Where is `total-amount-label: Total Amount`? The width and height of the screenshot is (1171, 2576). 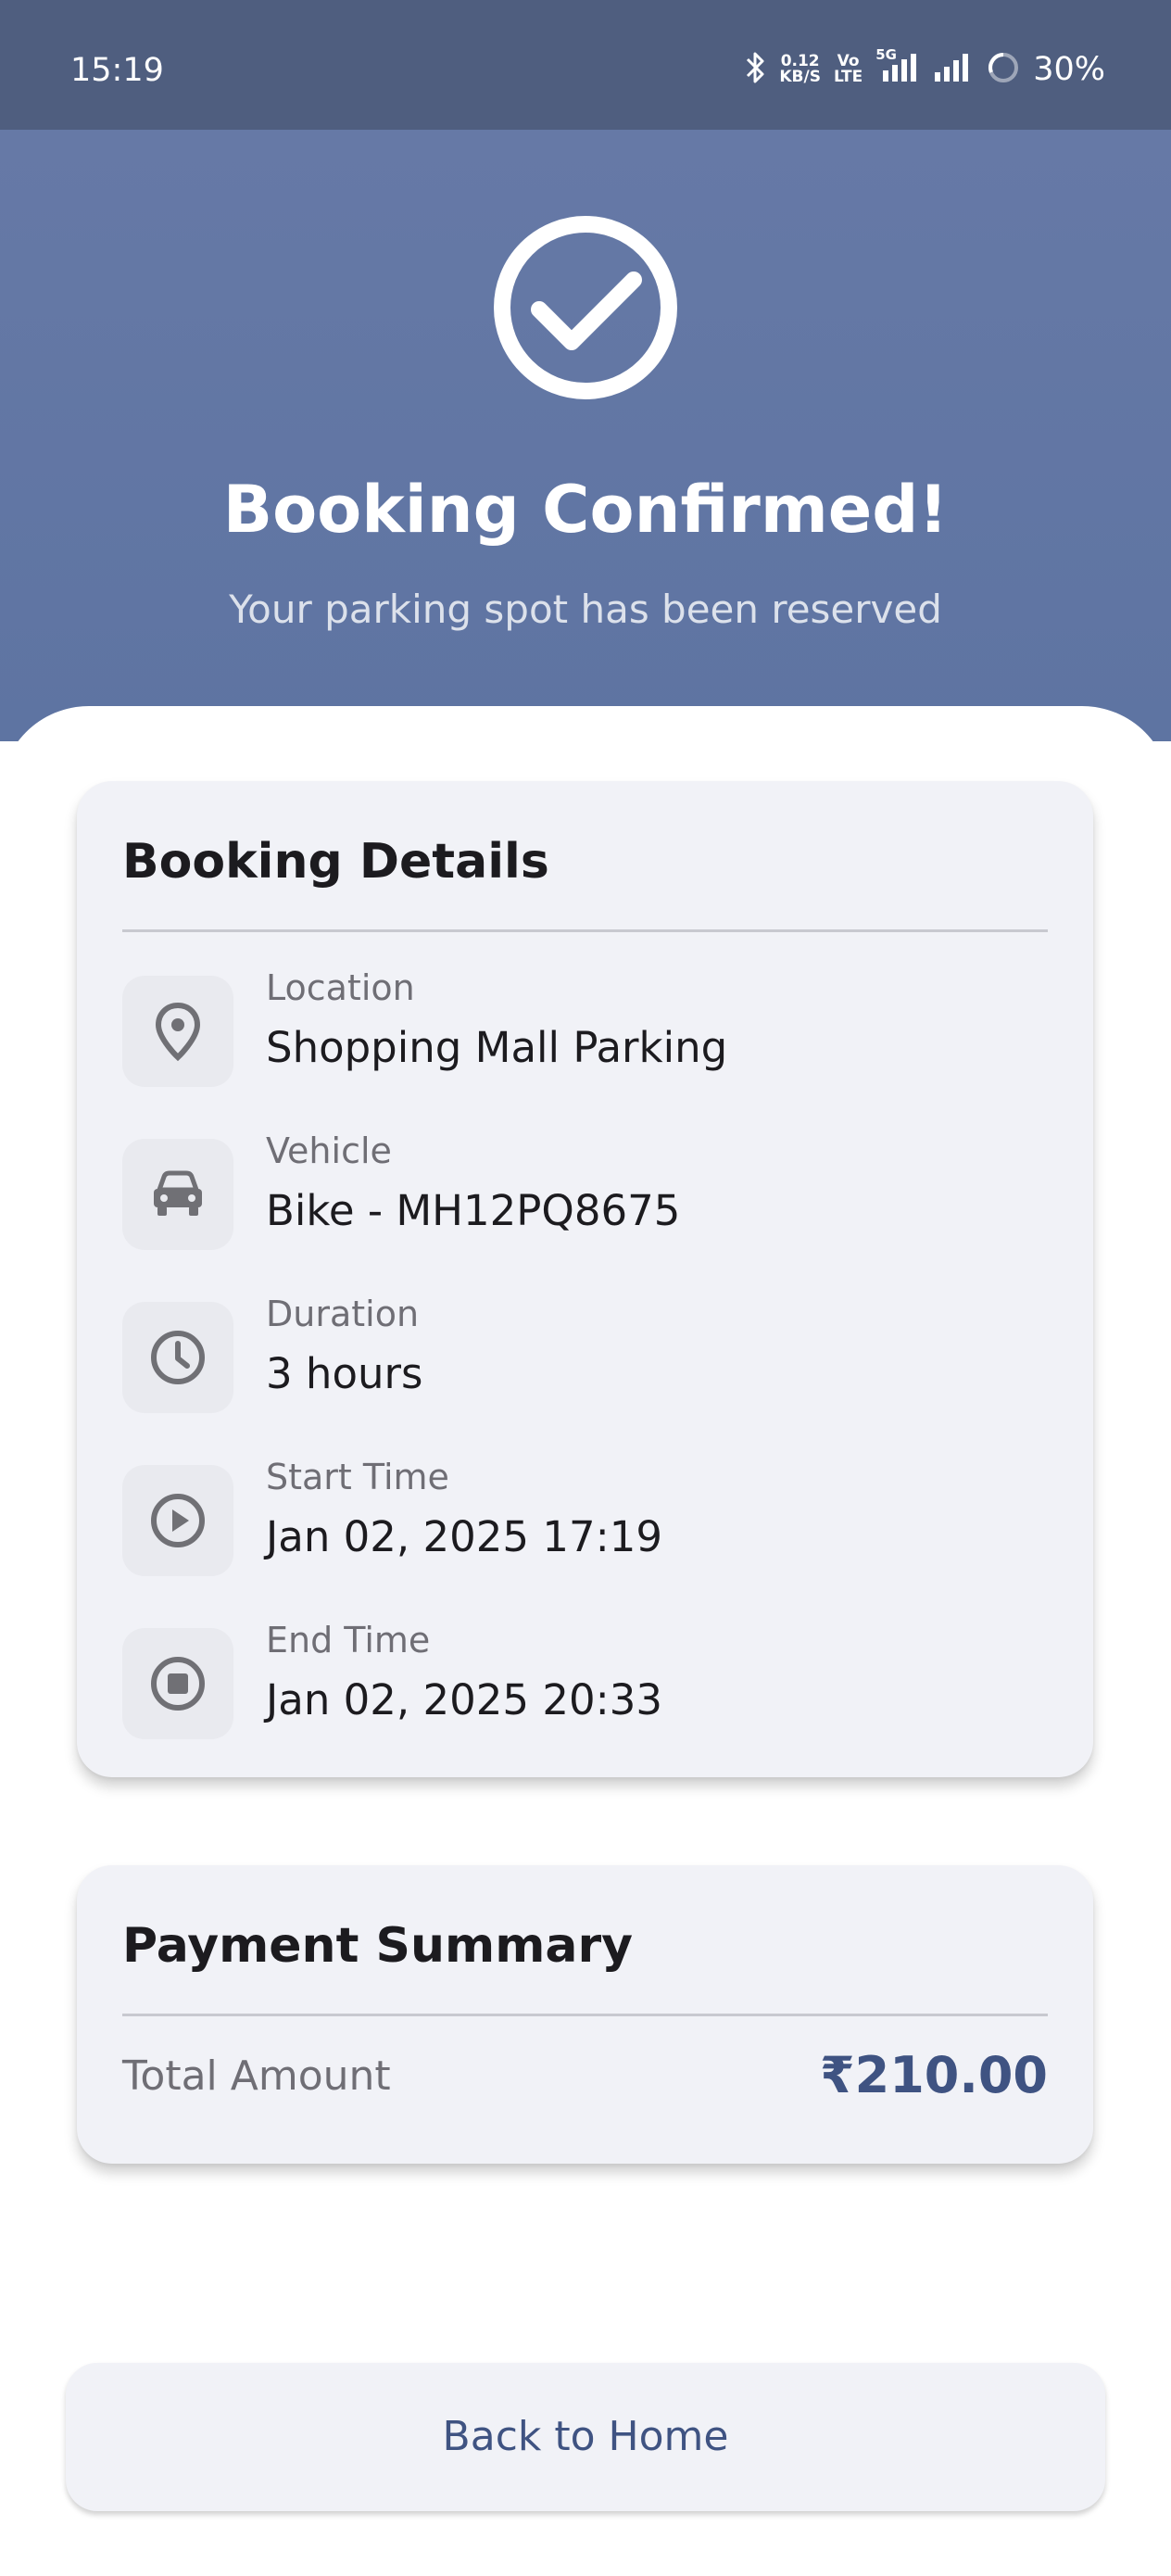 total-amount-label: Total Amount is located at coordinates (256, 2076).